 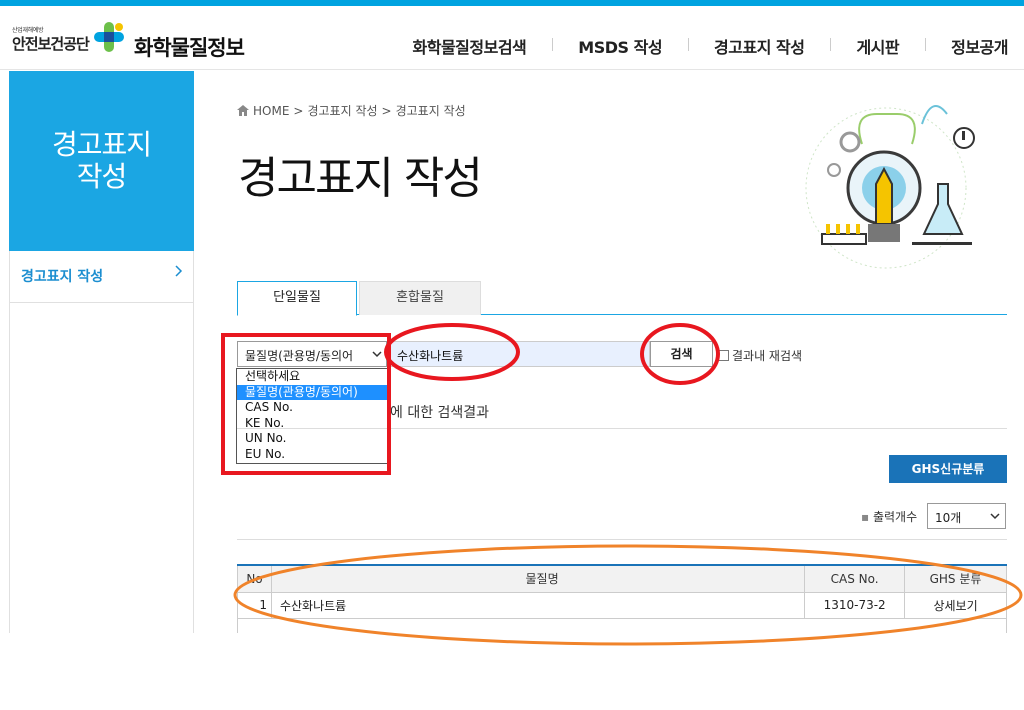 I want to click on nav-board: 게시판, so click(x=877, y=46).